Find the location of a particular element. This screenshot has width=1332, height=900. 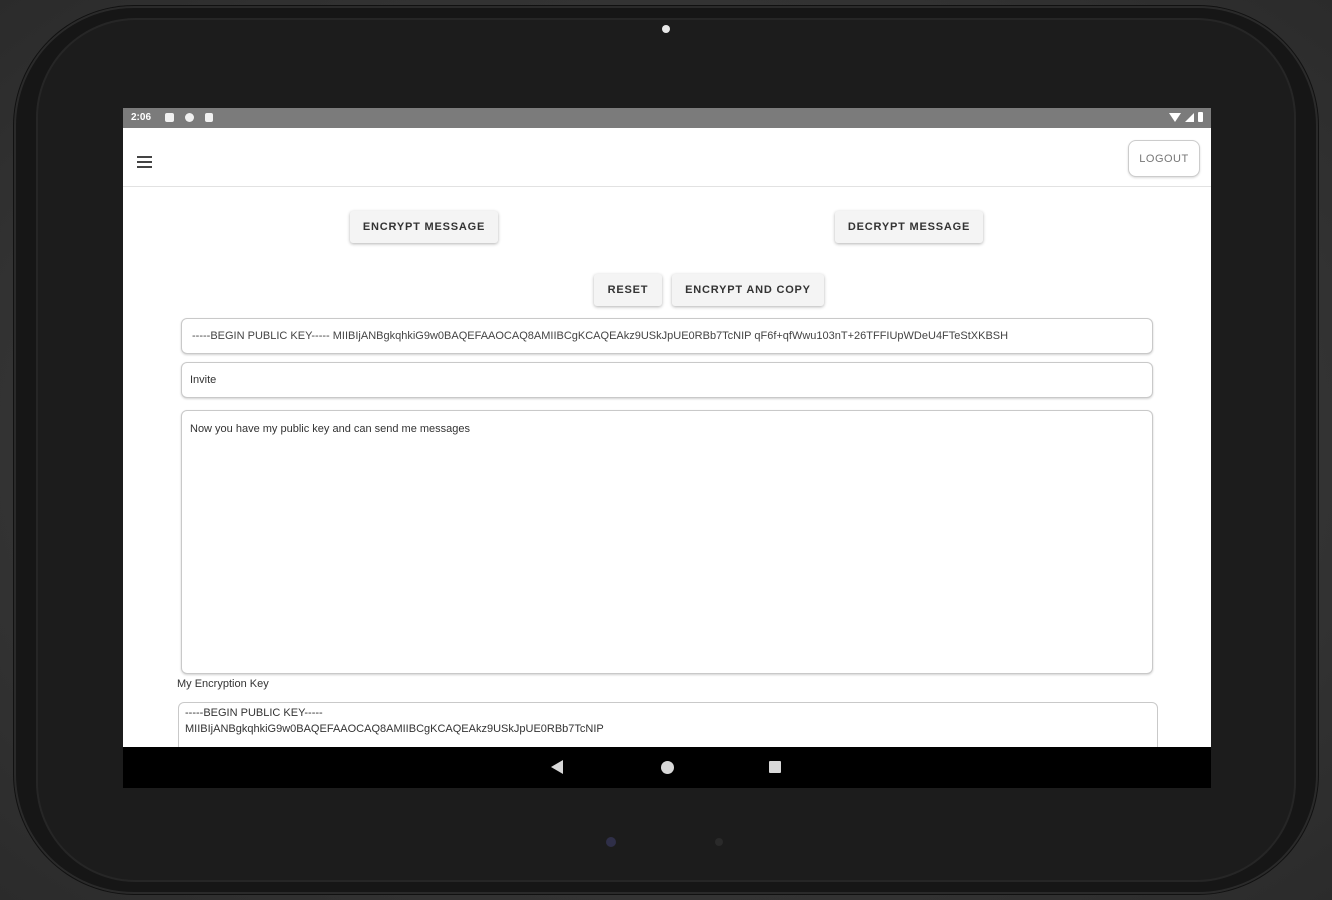

navigation-bar is located at coordinates (667, 767).